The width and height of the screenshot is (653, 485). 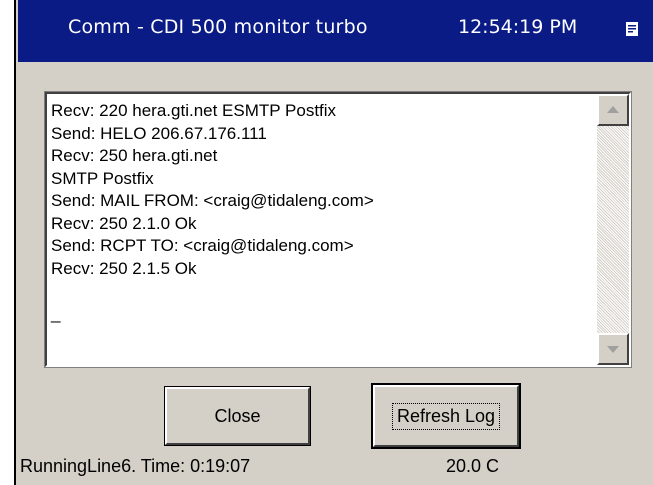 What do you see at coordinates (518, 27) in the screenshot?
I see `clock: 12:54:19 PM` at bounding box center [518, 27].